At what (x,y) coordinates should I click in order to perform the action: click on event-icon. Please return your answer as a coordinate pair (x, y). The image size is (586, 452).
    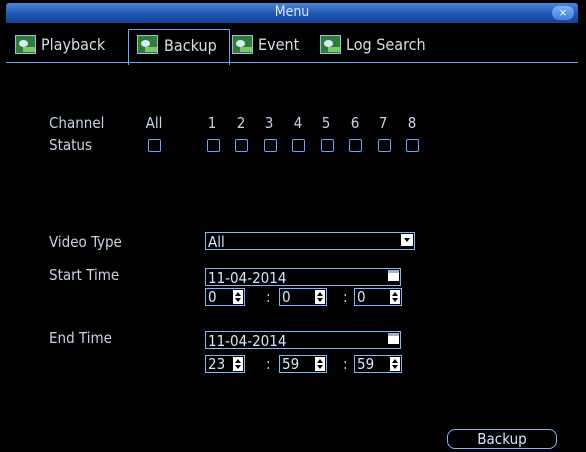
    Looking at the image, I should click on (242, 44).